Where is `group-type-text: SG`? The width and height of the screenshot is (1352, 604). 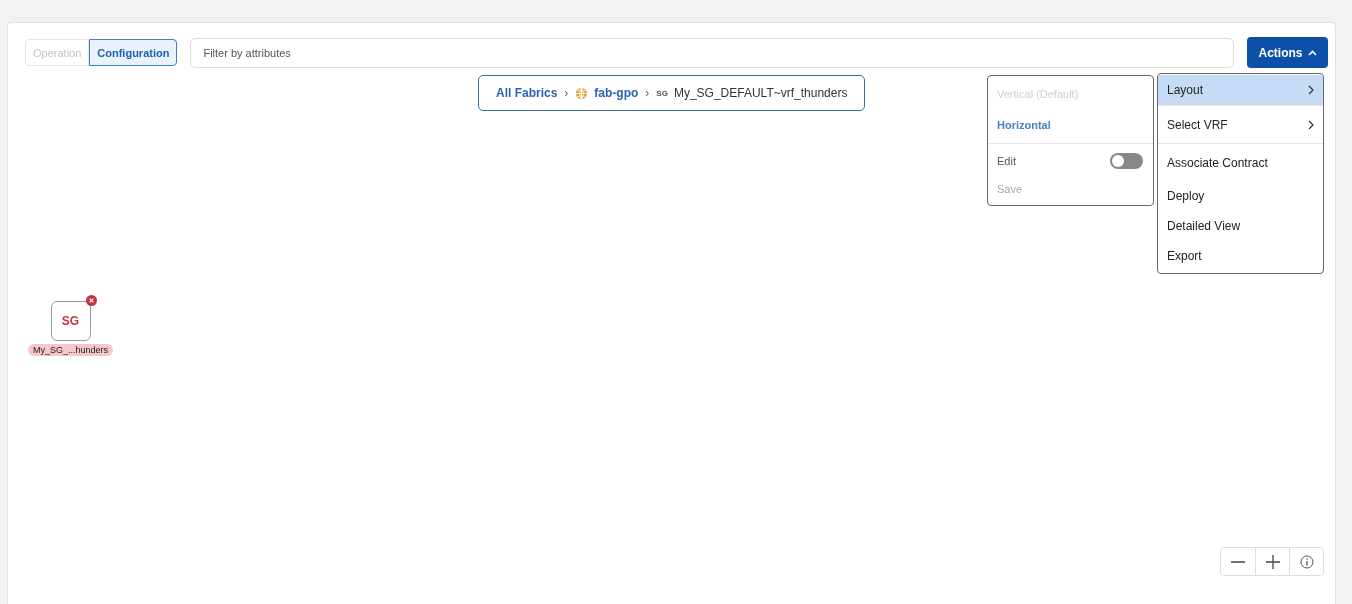
group-type-text: SG is located at coordinates (662, 93).